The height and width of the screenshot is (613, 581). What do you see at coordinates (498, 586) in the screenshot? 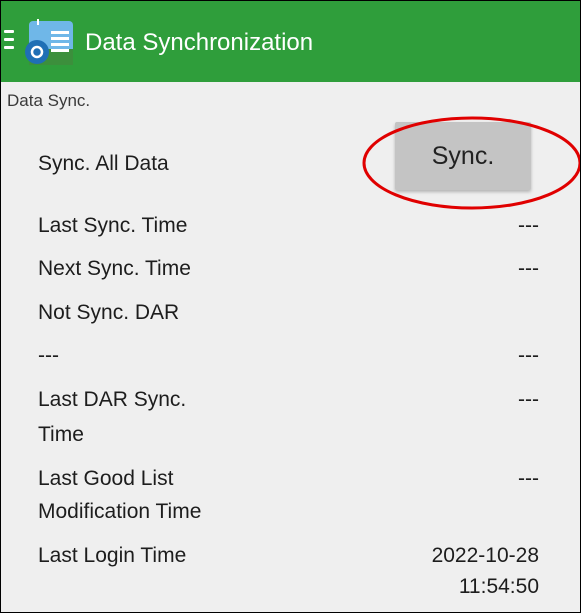
I see `last-login-clock: 11:54:50` at bounding box center [498, 586].